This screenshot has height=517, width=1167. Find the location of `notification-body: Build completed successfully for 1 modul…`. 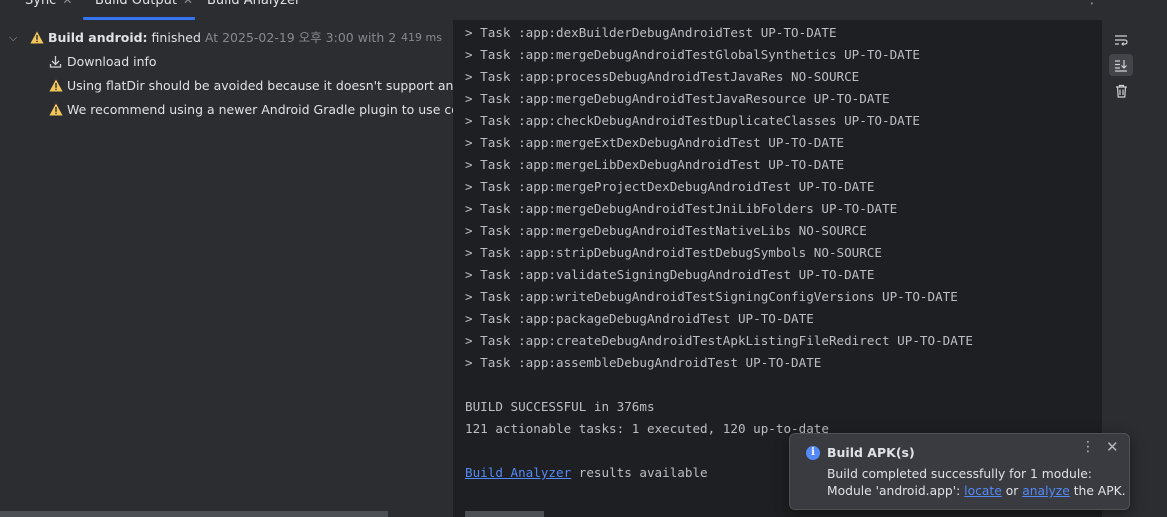

notification-body: Build completed successfully for 1 modul… is located at coordinates (959, 474).